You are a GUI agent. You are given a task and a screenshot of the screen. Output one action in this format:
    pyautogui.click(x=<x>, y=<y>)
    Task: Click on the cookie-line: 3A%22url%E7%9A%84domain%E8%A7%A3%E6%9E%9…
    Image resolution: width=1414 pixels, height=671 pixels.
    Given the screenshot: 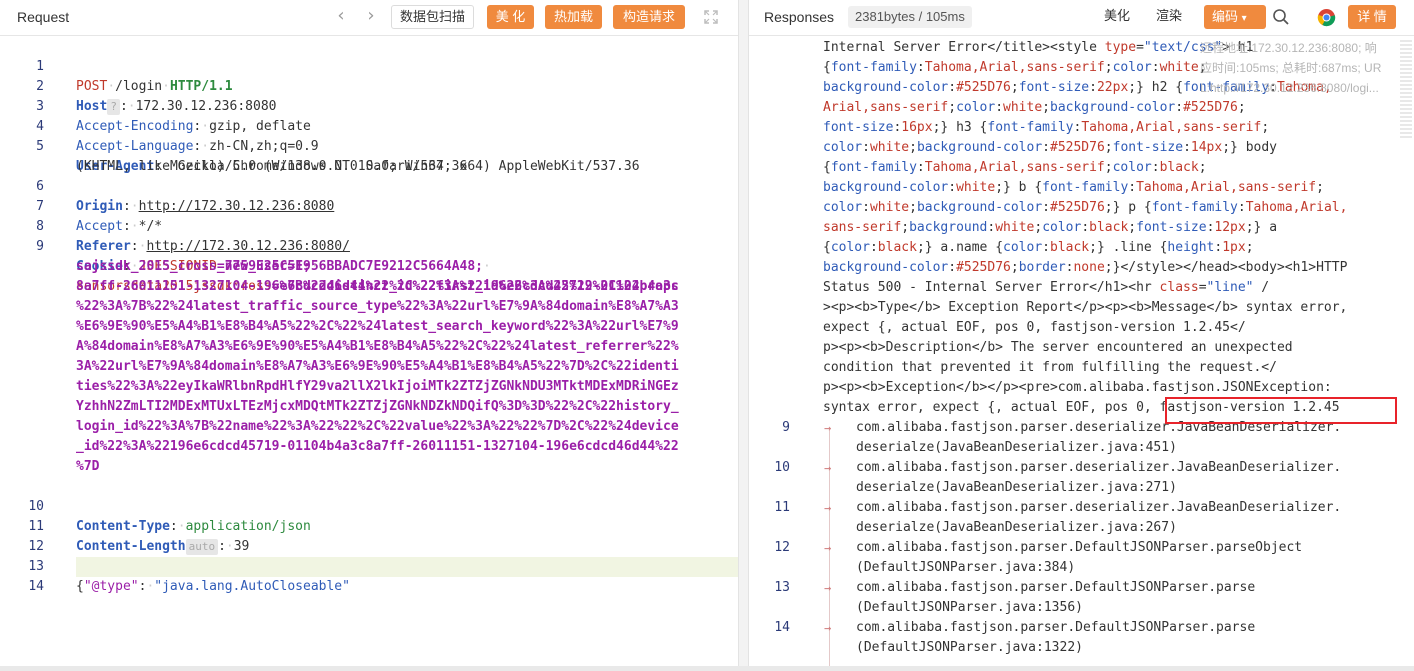 What is the action you would take?
    pyautogui.click(x=369, y=367)
    